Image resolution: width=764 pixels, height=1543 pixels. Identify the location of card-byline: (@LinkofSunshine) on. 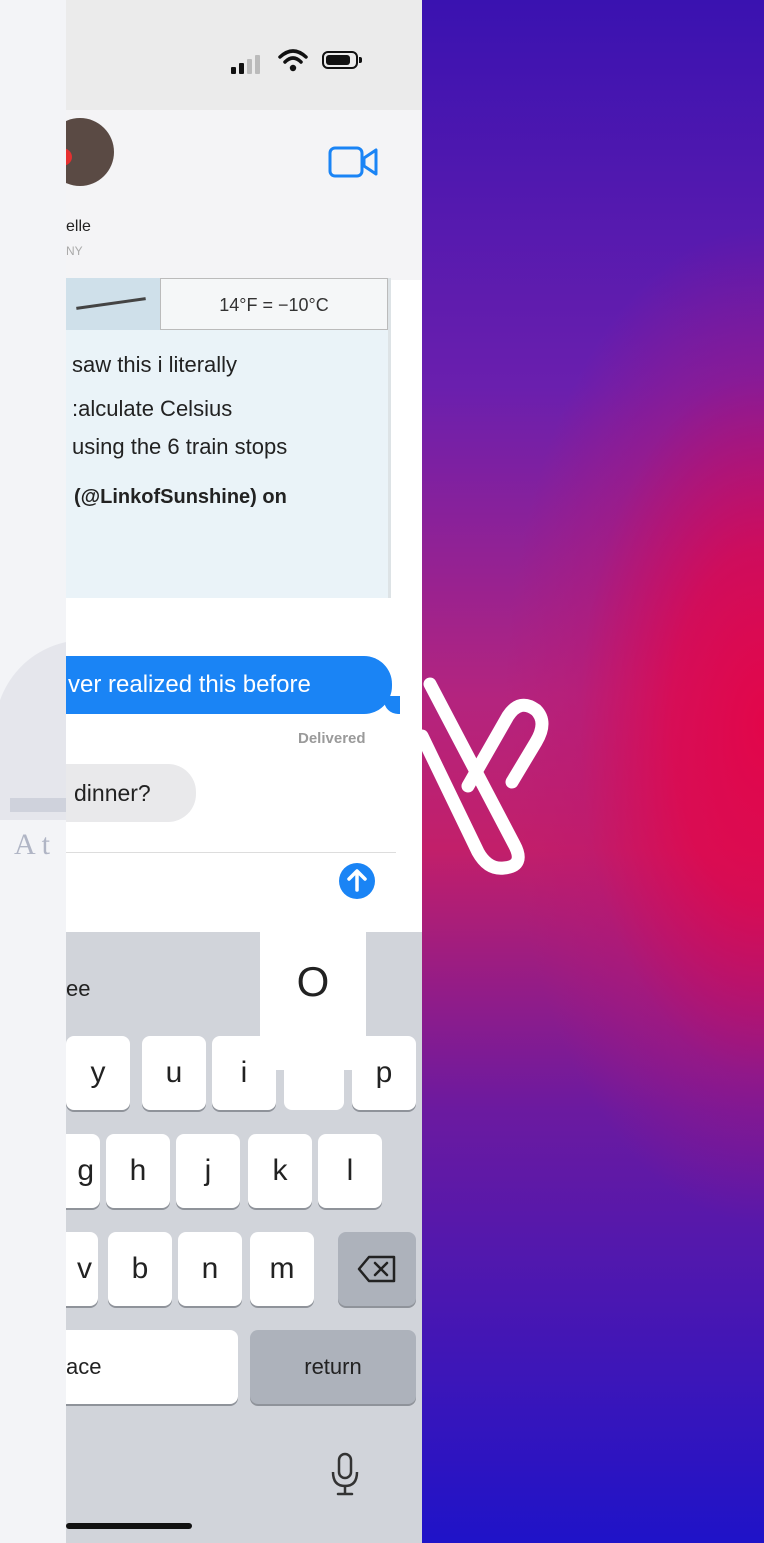
(180, 497).